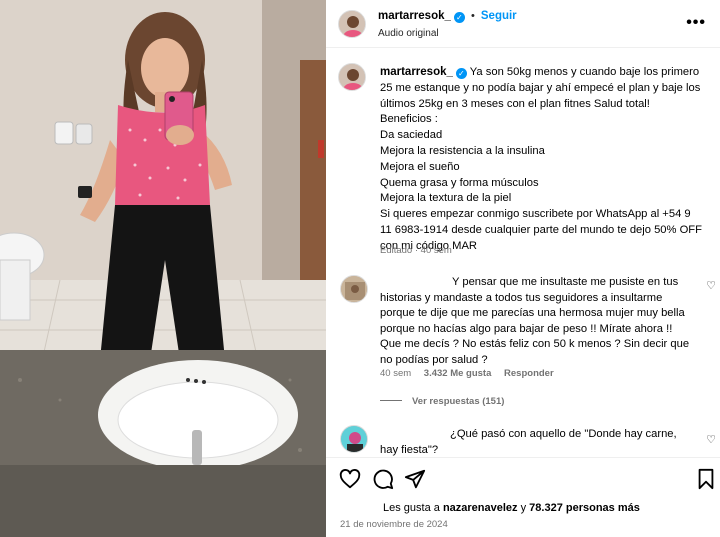 The image size is (720, 537). Describe the element at coordinates (458, 373) in the screenshot. I see `comment-likes: 3.432 Me gusta` at that location.